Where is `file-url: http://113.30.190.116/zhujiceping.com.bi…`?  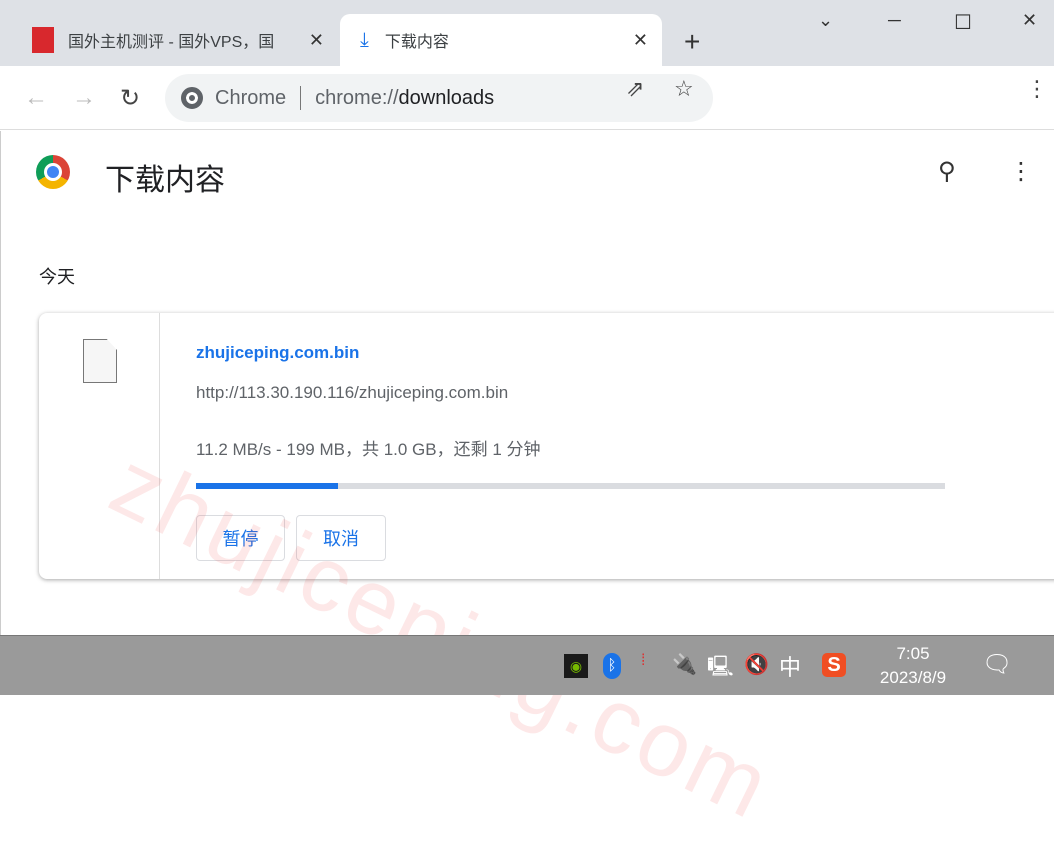 file-url: http://113.30.190.116/zhujiceping.com.bi… is located at coordinates (352, 392).